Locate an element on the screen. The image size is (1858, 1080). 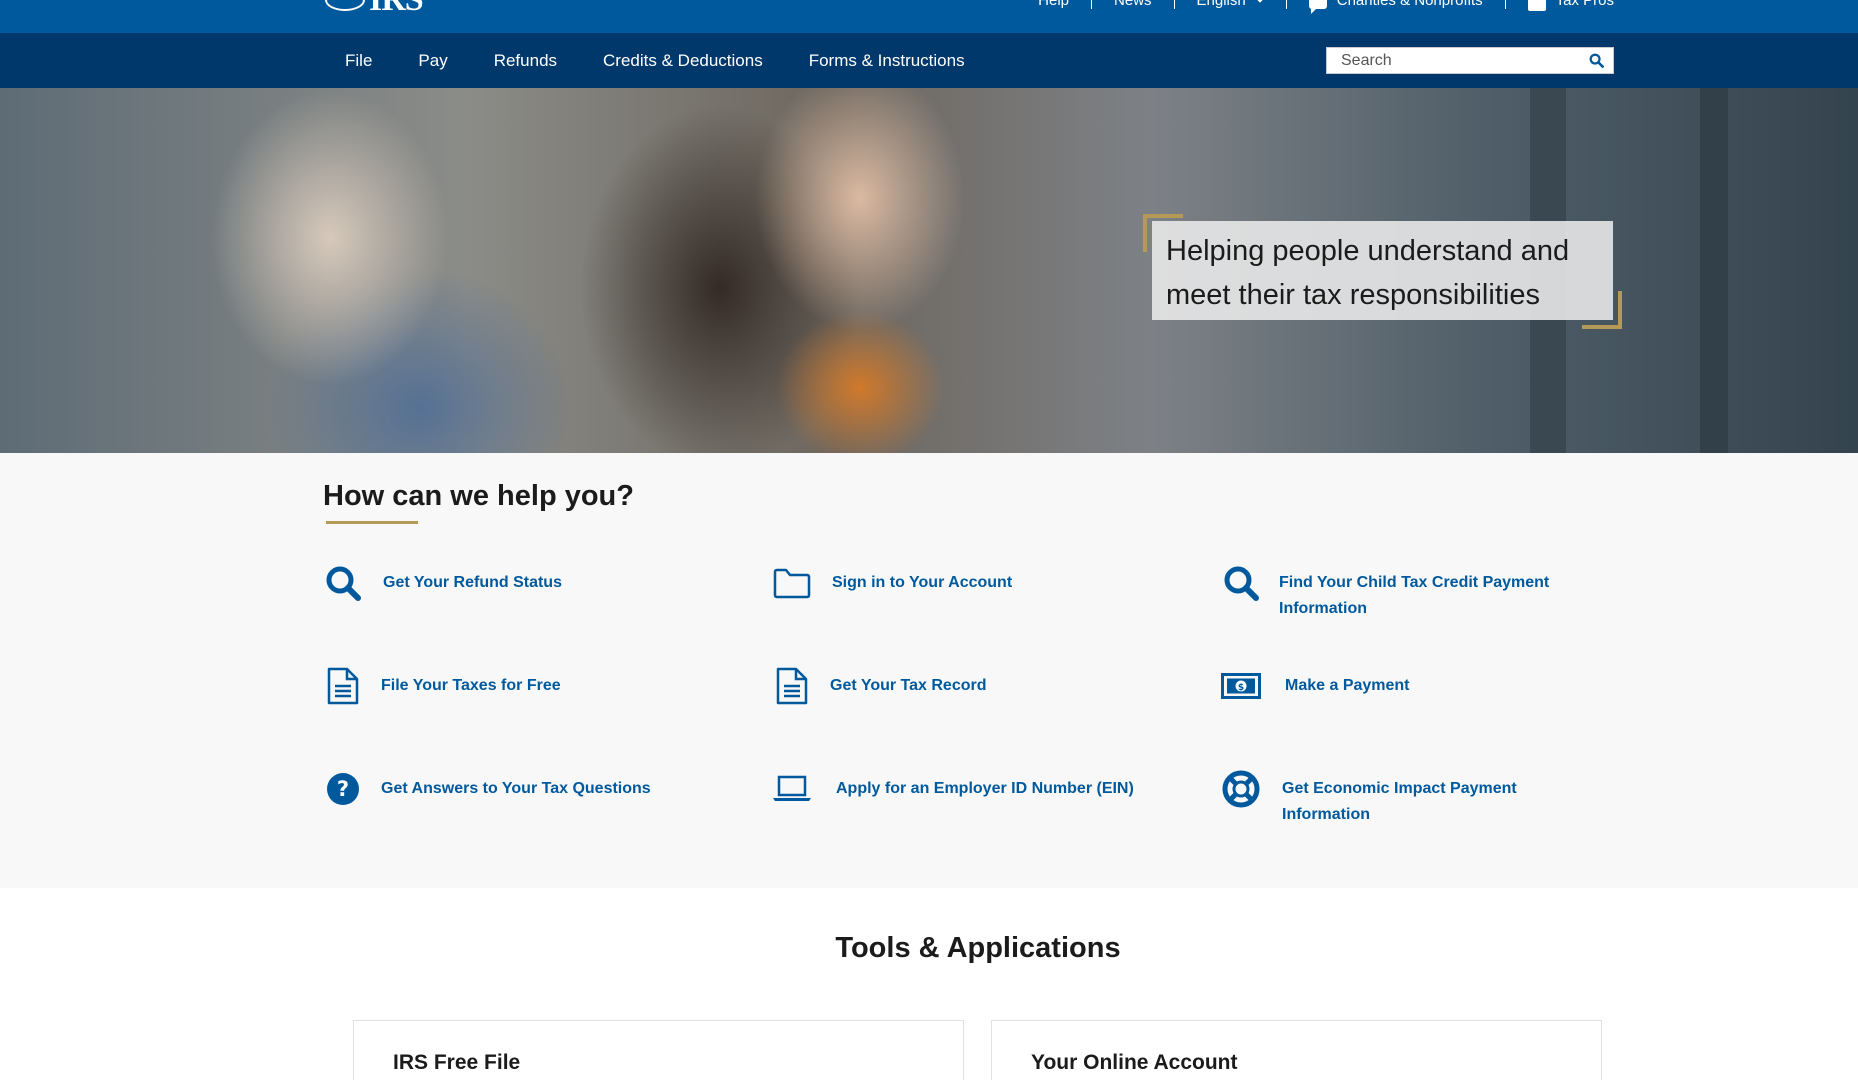
help-item-tax-questions: ? Get Answers to Your Tax Questions is located at coordinates (487, 789).